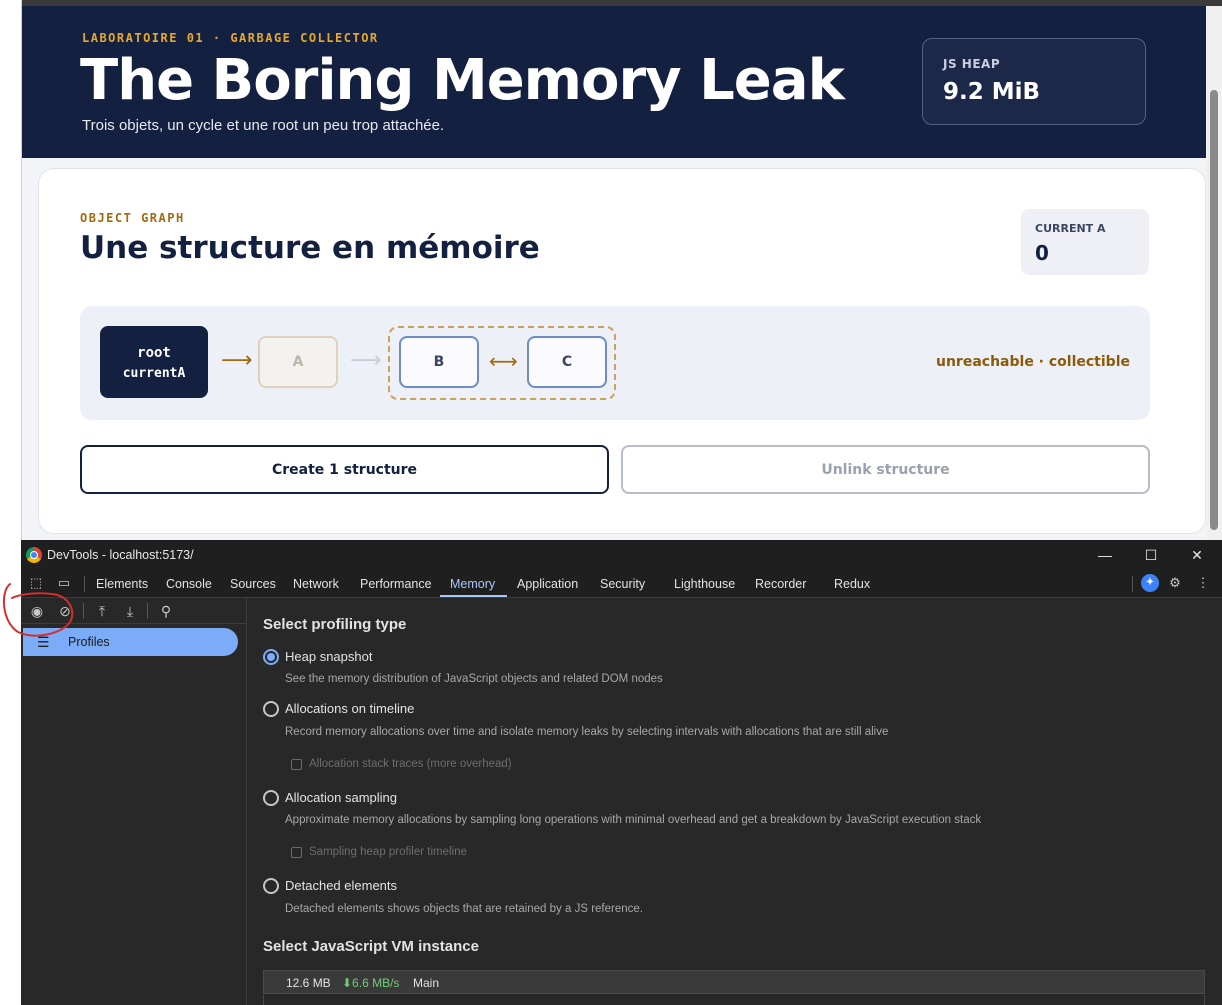 The height and width of the screenshot is (1005, 1222). What do you see at coordinates (154, 353) in the screenshot?
I see `root-node-label: root` at bounding box center [154, 353].